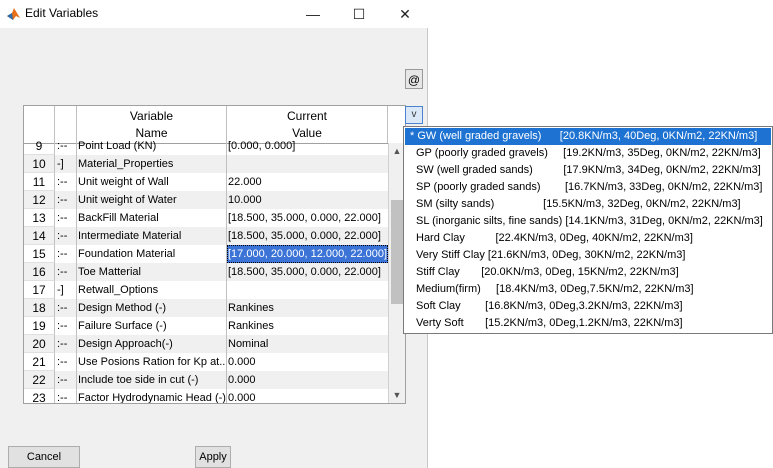  I want to click on table-row: 20:-- Design Approach(-) Nominal, so click(206, 344).